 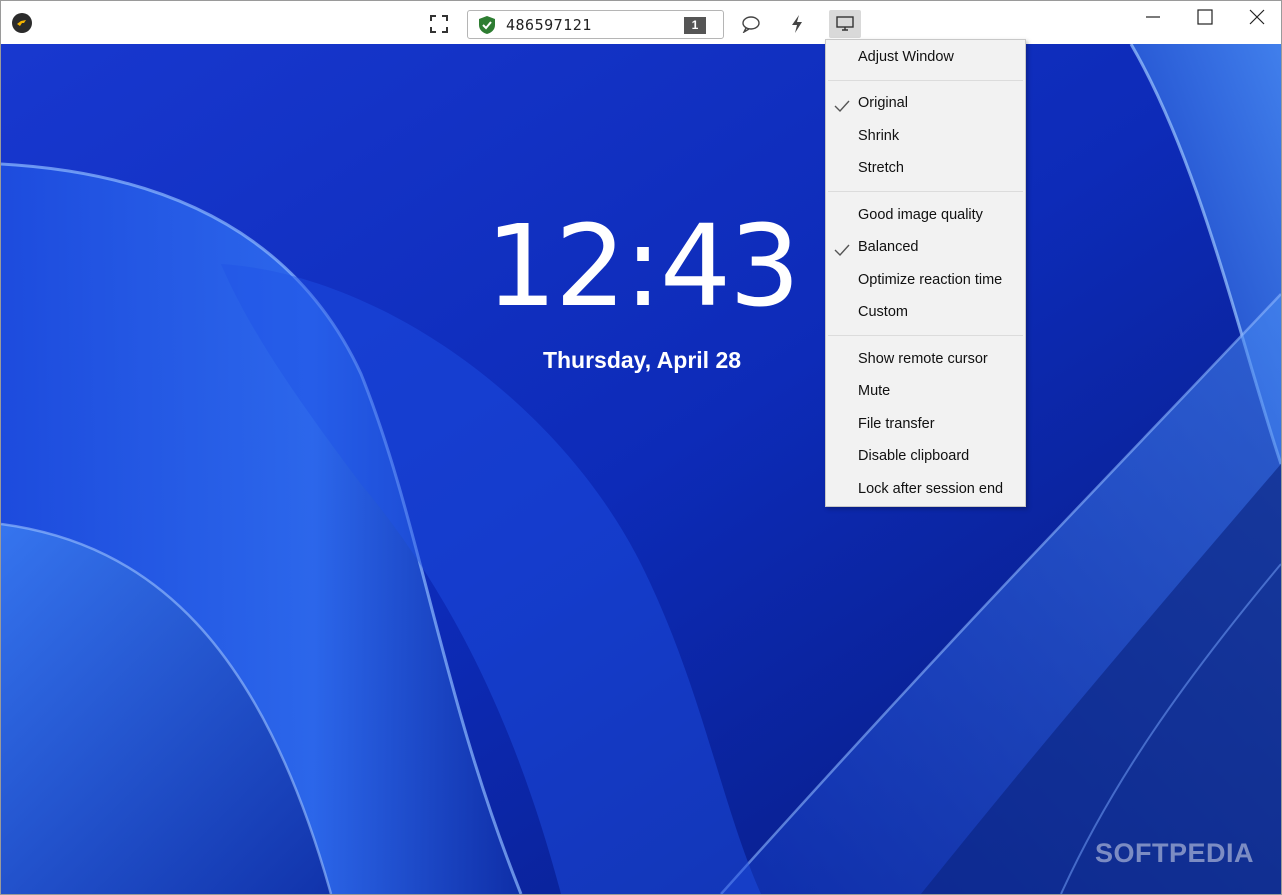 I want to click on maximize-icon, so click(x=1205, y=19).